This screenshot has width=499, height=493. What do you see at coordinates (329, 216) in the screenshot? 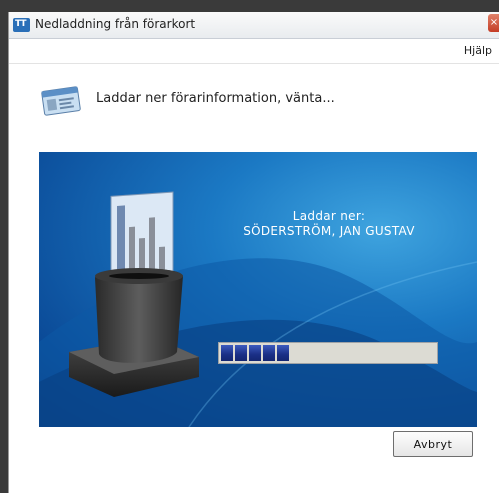
I see `loading-label: Laddar ner:` at bounding box center [329, 216].